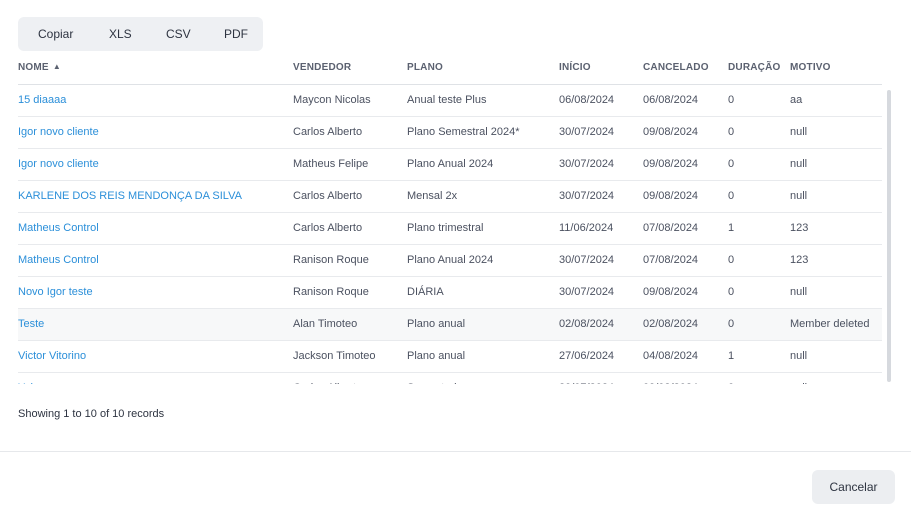 Image resolution: width=911 pixels, height=520 pixels. What do you see at coordinates (601, 100) in the screenshot?
I see `cell-inicio: 06/08/2024` at bounding box center [601, 100].